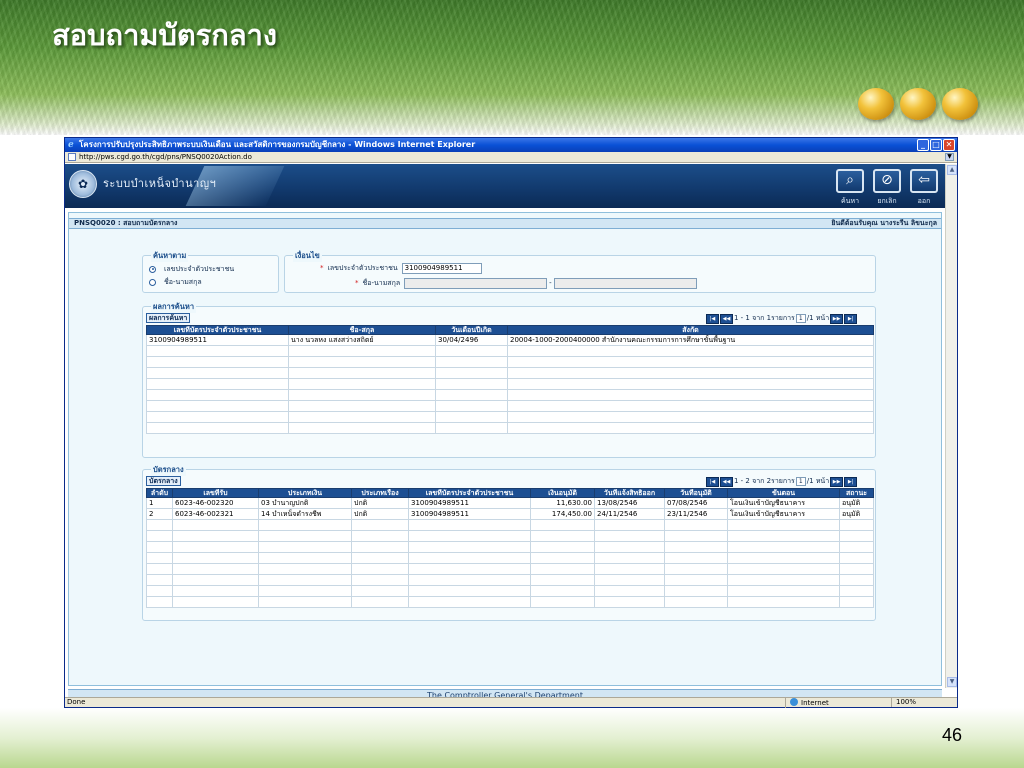 This screenshot has width=1024, height=768. Describe the element at coordinates (952, 170) in the screenshot. I see `scroll-up-icon: ▲` at that location.